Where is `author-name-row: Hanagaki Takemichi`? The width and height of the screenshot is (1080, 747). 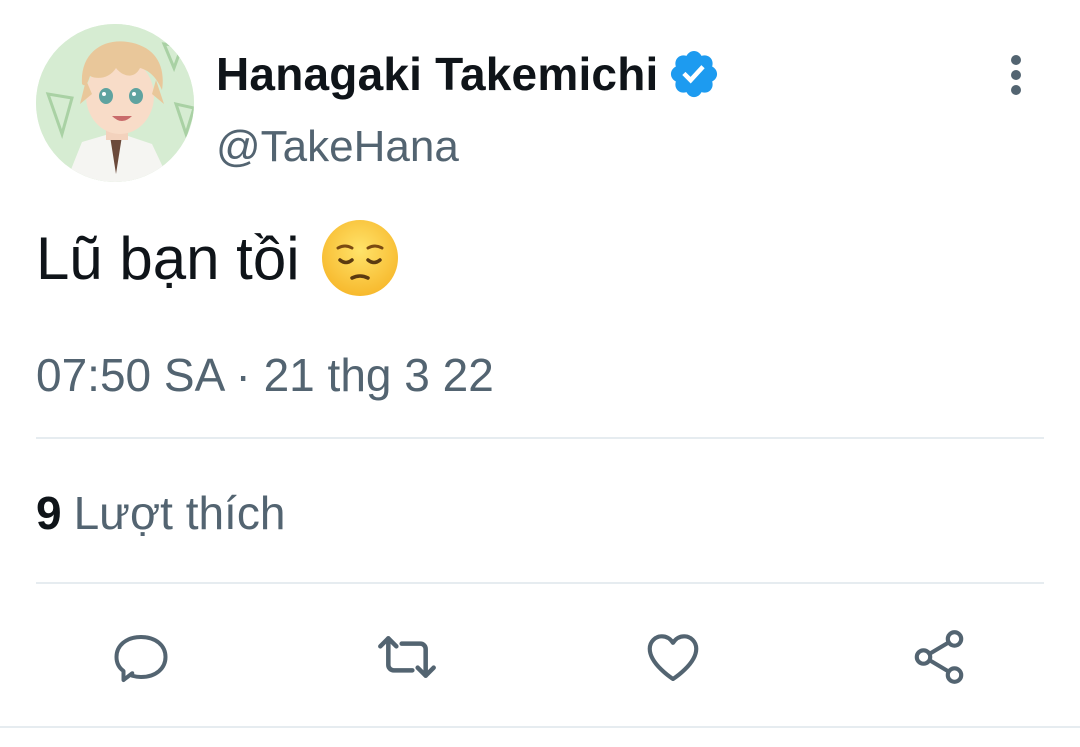 author-name-row: Hanagaki Takemichi is located at coordinates (468, 74).